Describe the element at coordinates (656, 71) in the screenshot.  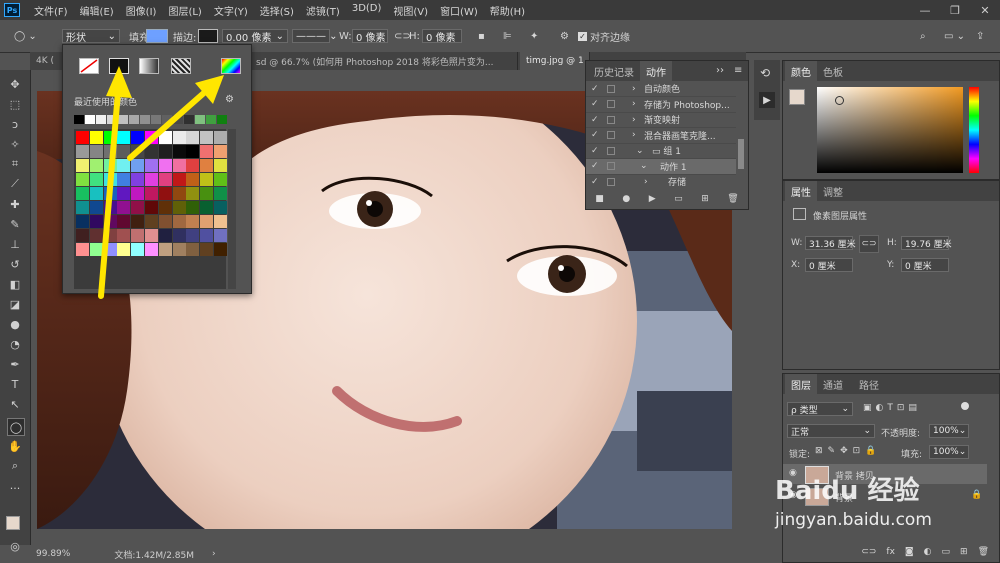
I see `tab-actions: 动作` at that location.